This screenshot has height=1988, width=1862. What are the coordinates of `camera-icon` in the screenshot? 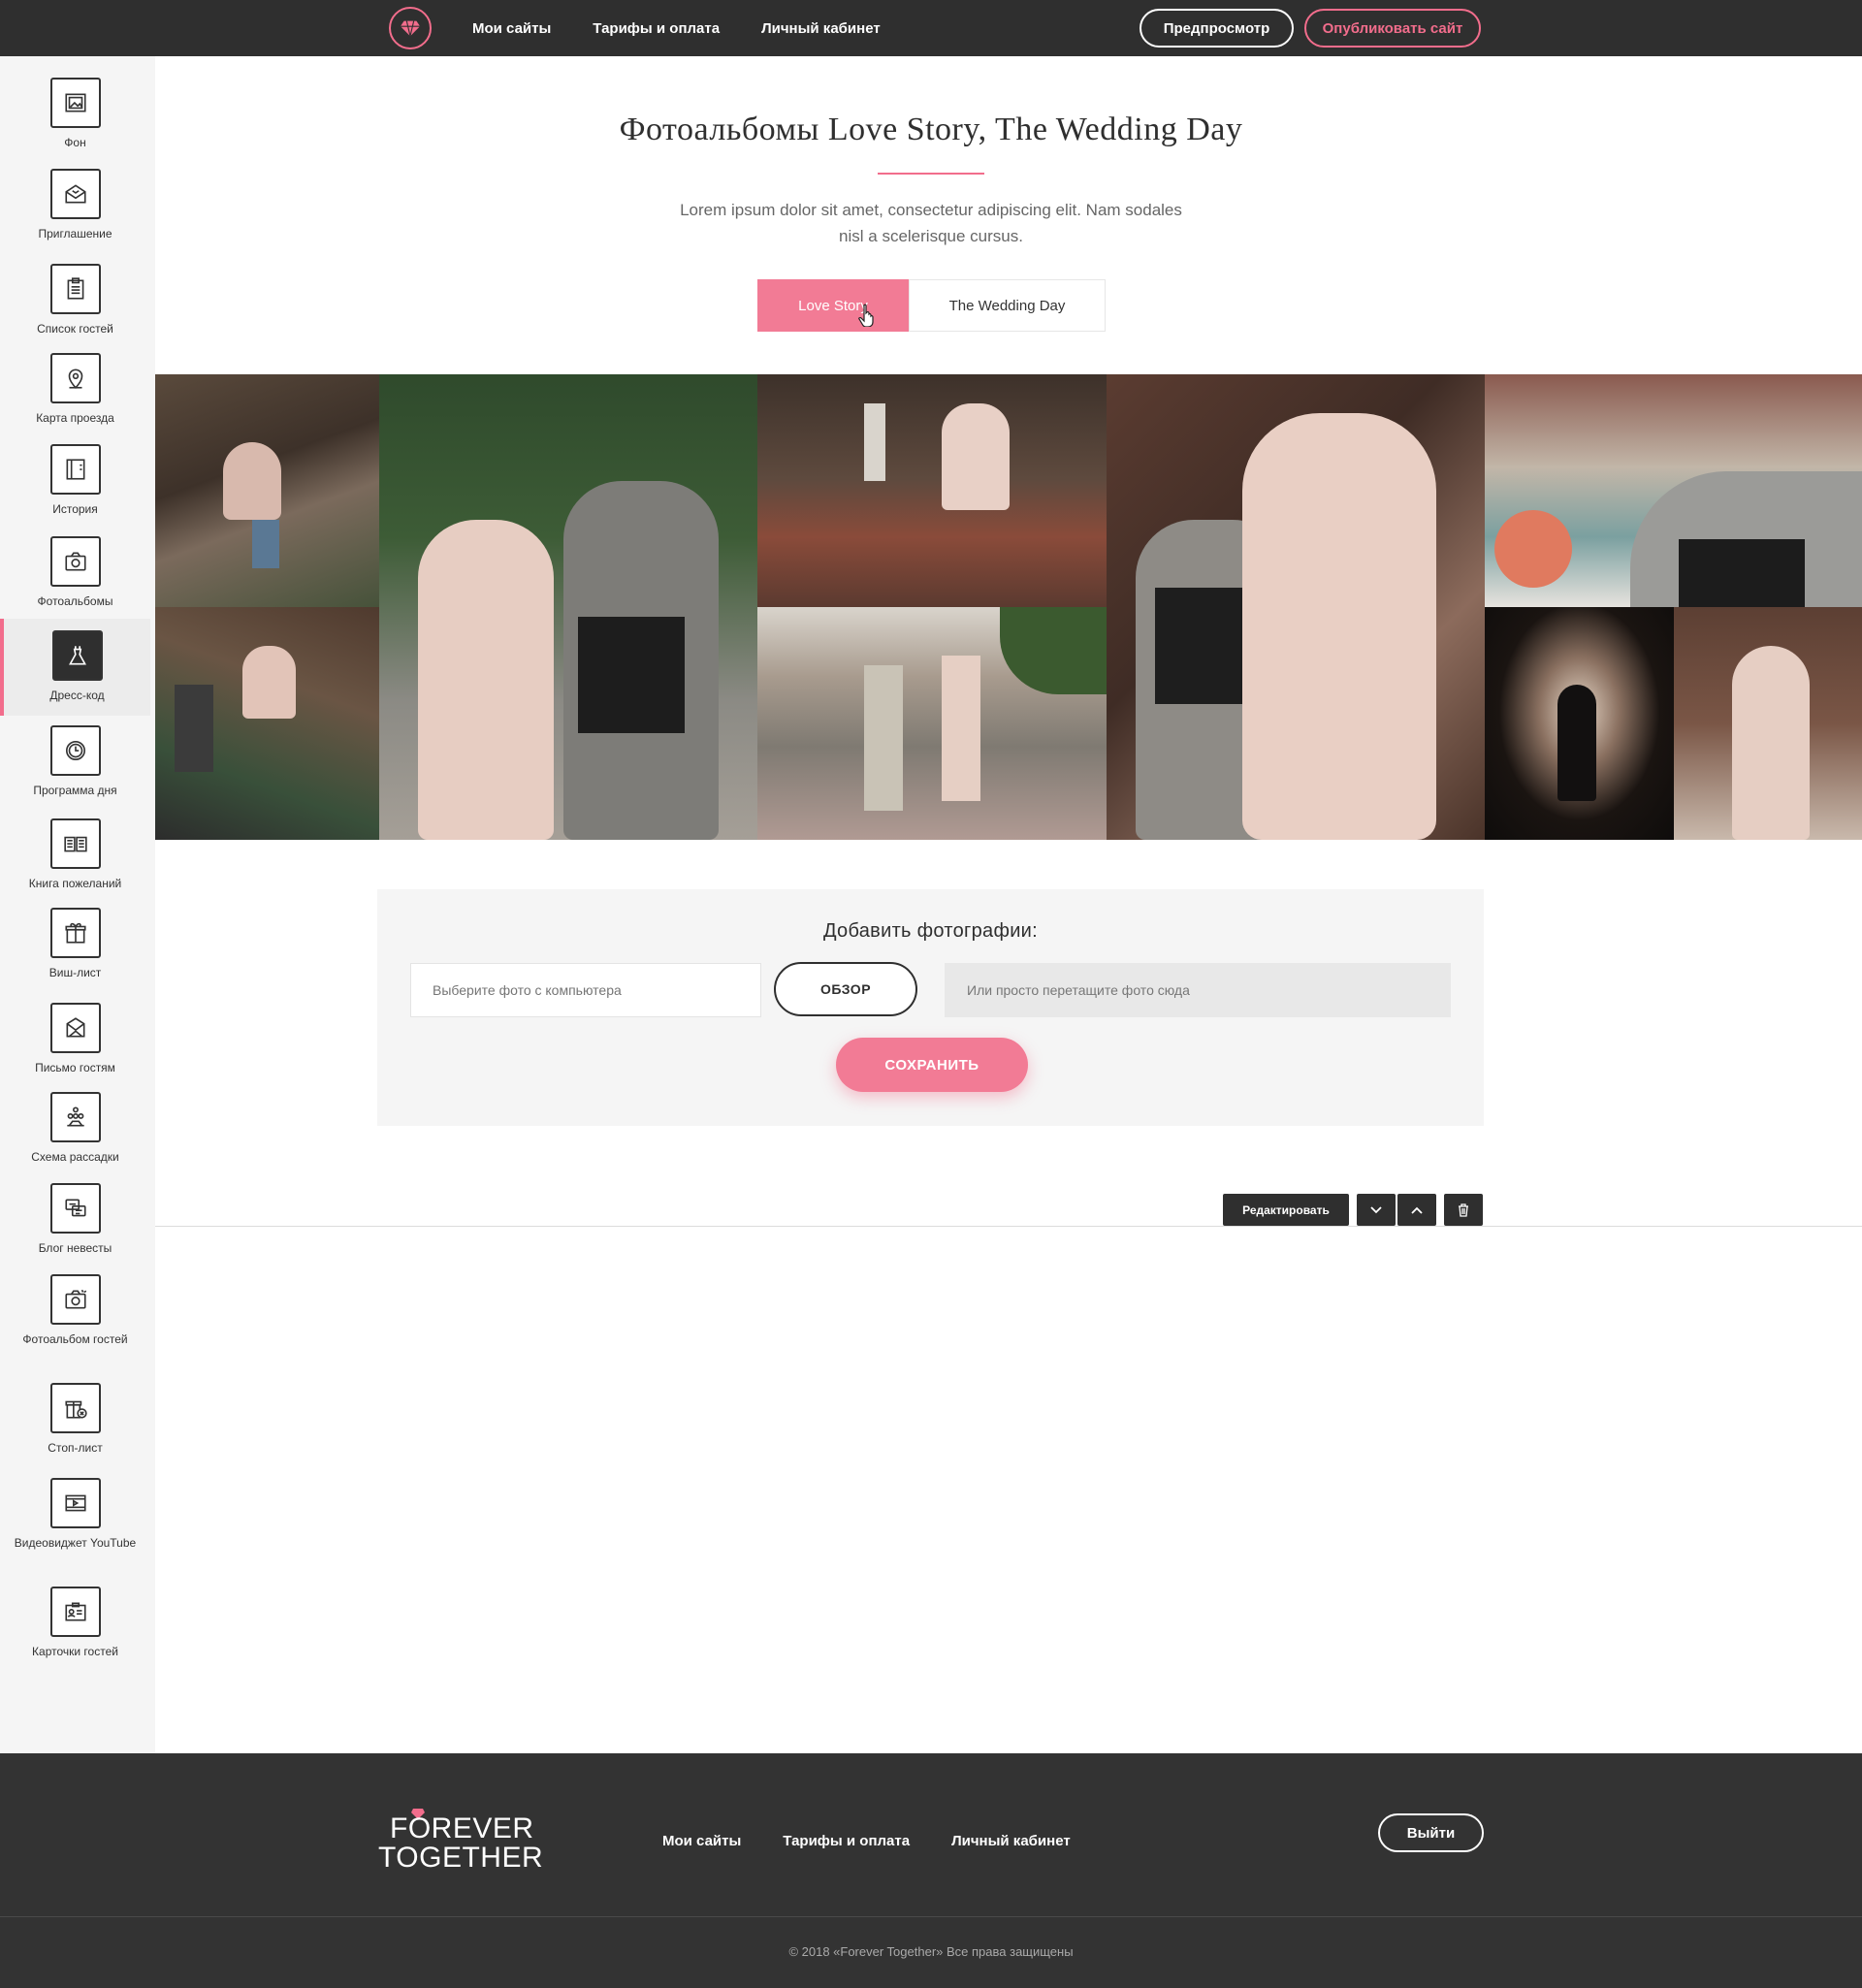 It's located at (75, 561).